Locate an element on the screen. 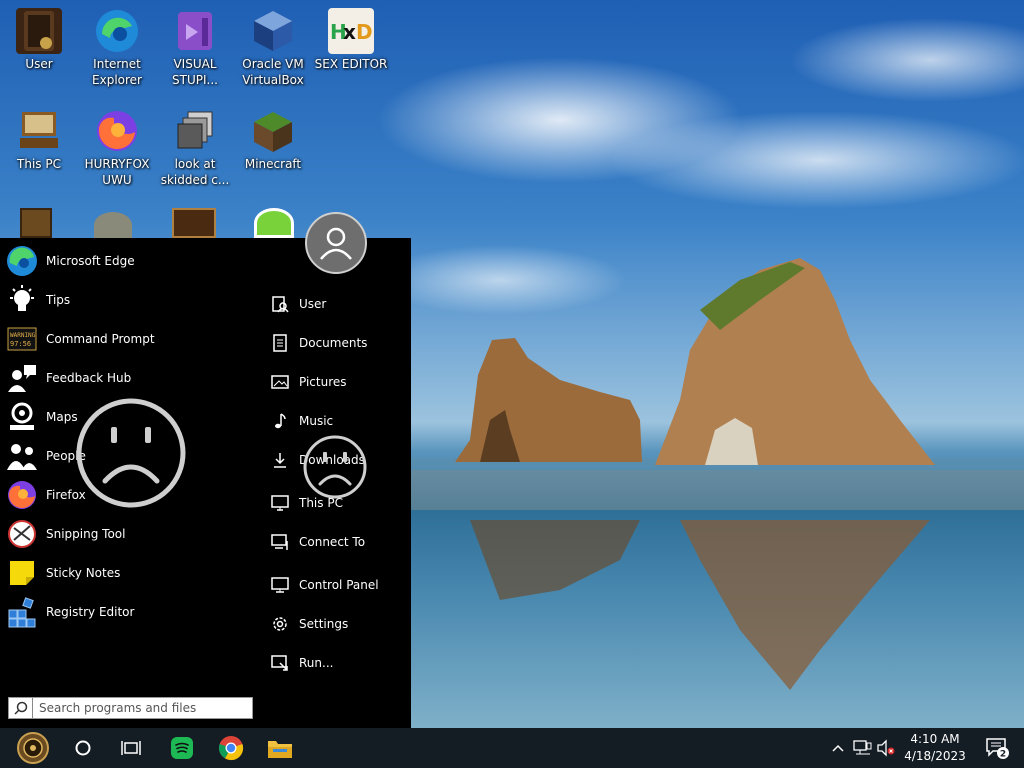 Image resolution: width=1024 pixels, height=768 pixels. spotify-icon is located at coordinates (182, 748).